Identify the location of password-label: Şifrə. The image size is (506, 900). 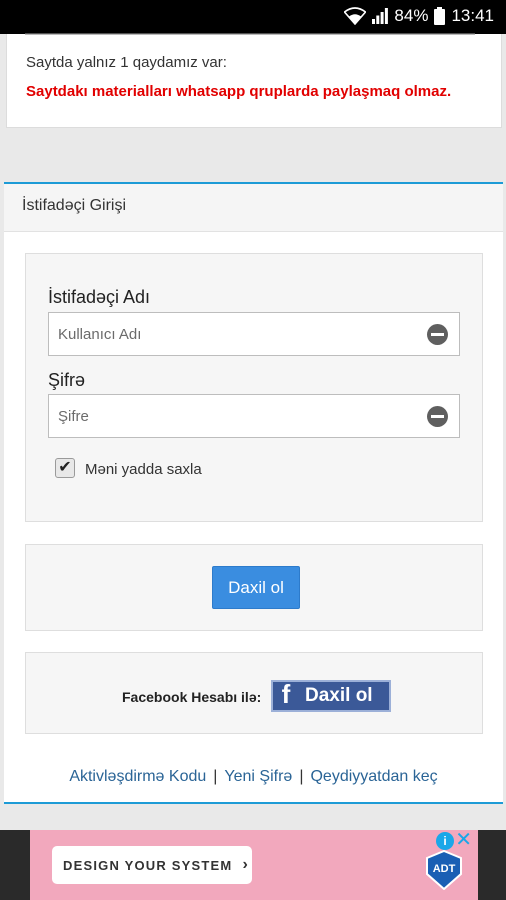
(67, 380).